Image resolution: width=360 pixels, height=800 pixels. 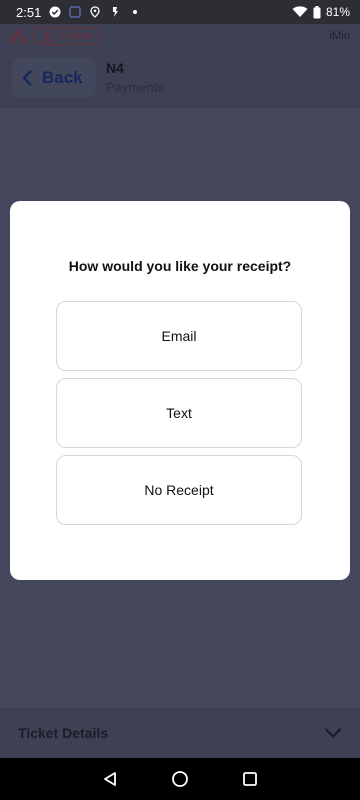 I want to click on brand-label: iMin, so click(x=339, y=36).